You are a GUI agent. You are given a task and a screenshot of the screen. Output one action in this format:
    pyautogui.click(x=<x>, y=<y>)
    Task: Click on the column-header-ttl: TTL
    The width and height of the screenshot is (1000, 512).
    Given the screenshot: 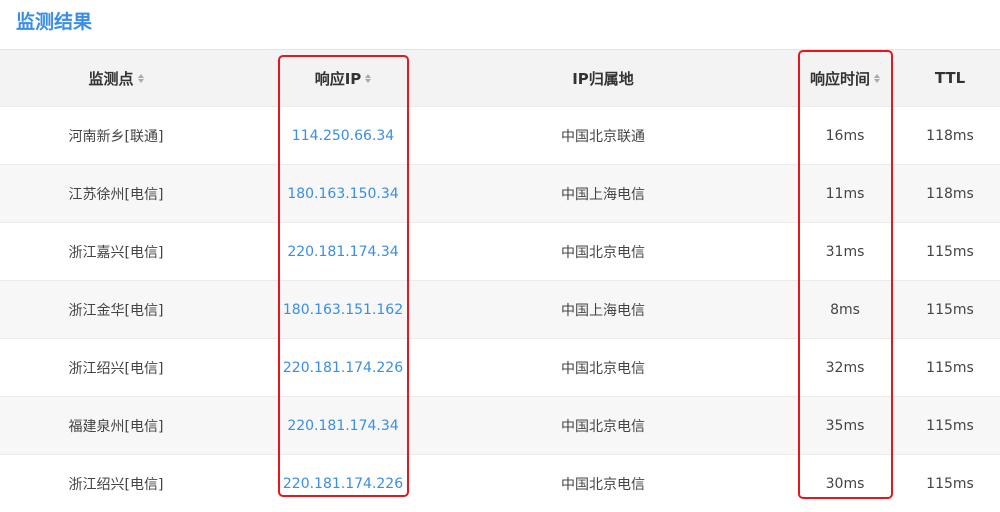 What is the action you would take?
    pyautogui.click(x=950, y=78)
    